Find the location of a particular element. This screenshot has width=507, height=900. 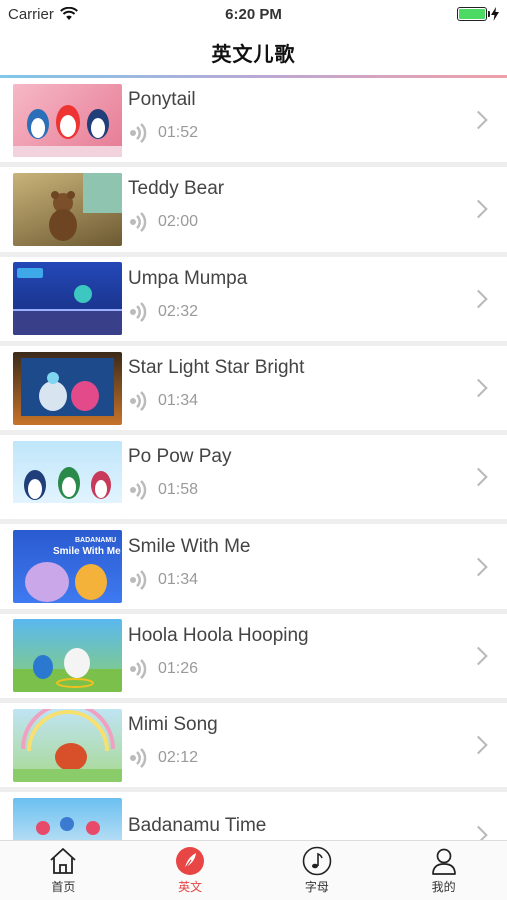

tab-mine: 我的 is located at coordinates (443, 870).